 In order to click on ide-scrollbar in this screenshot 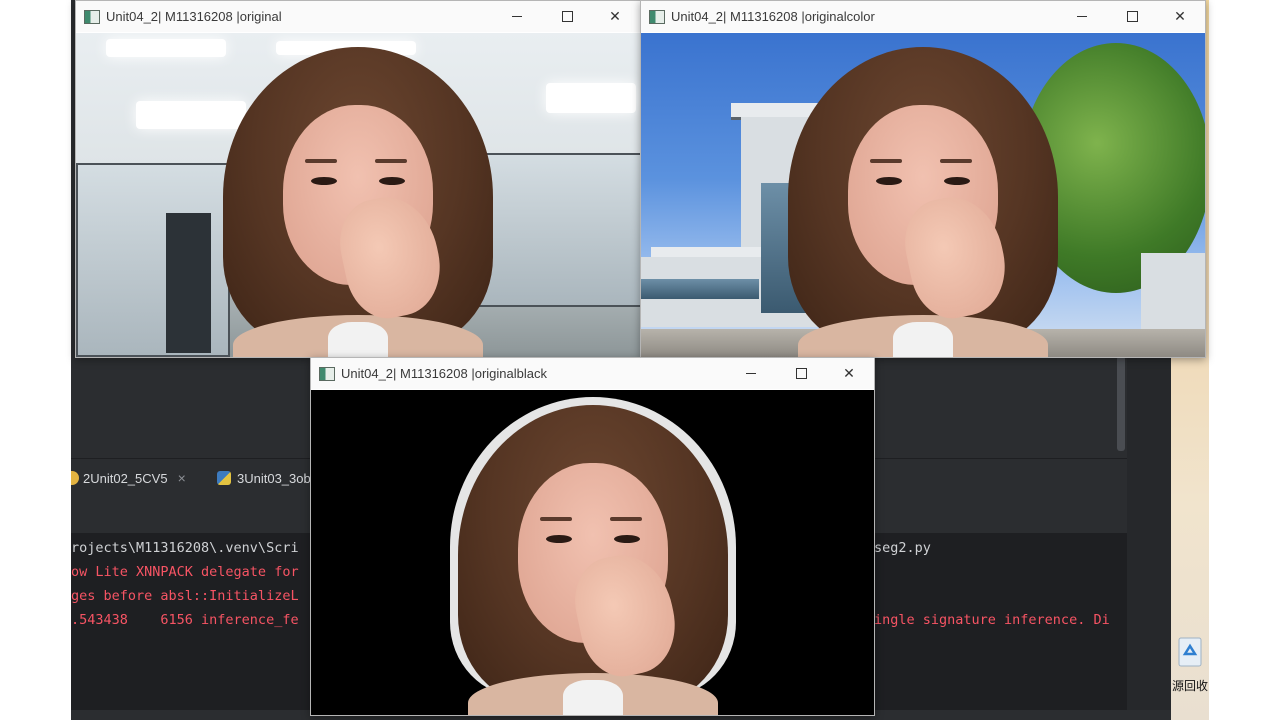, I will do `click(1121, 403)`.